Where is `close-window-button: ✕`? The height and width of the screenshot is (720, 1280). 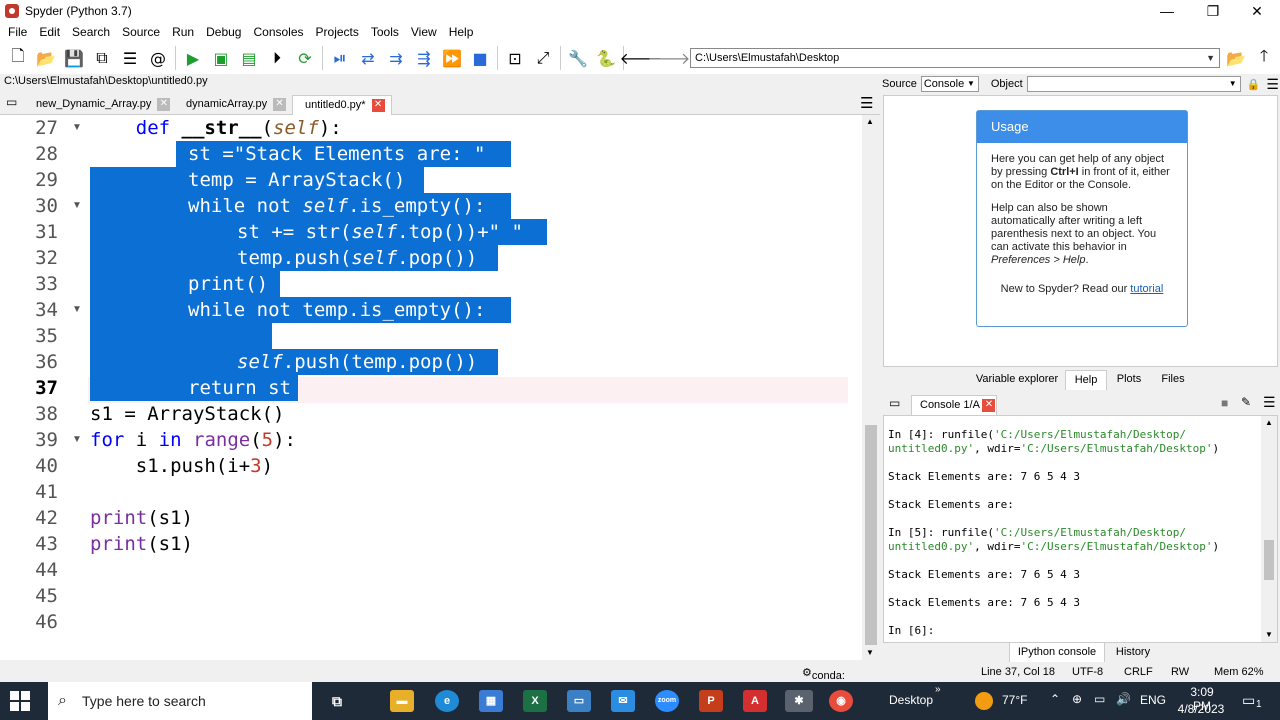 close-window-button: ✕ is located at coordinates (1257, 11).